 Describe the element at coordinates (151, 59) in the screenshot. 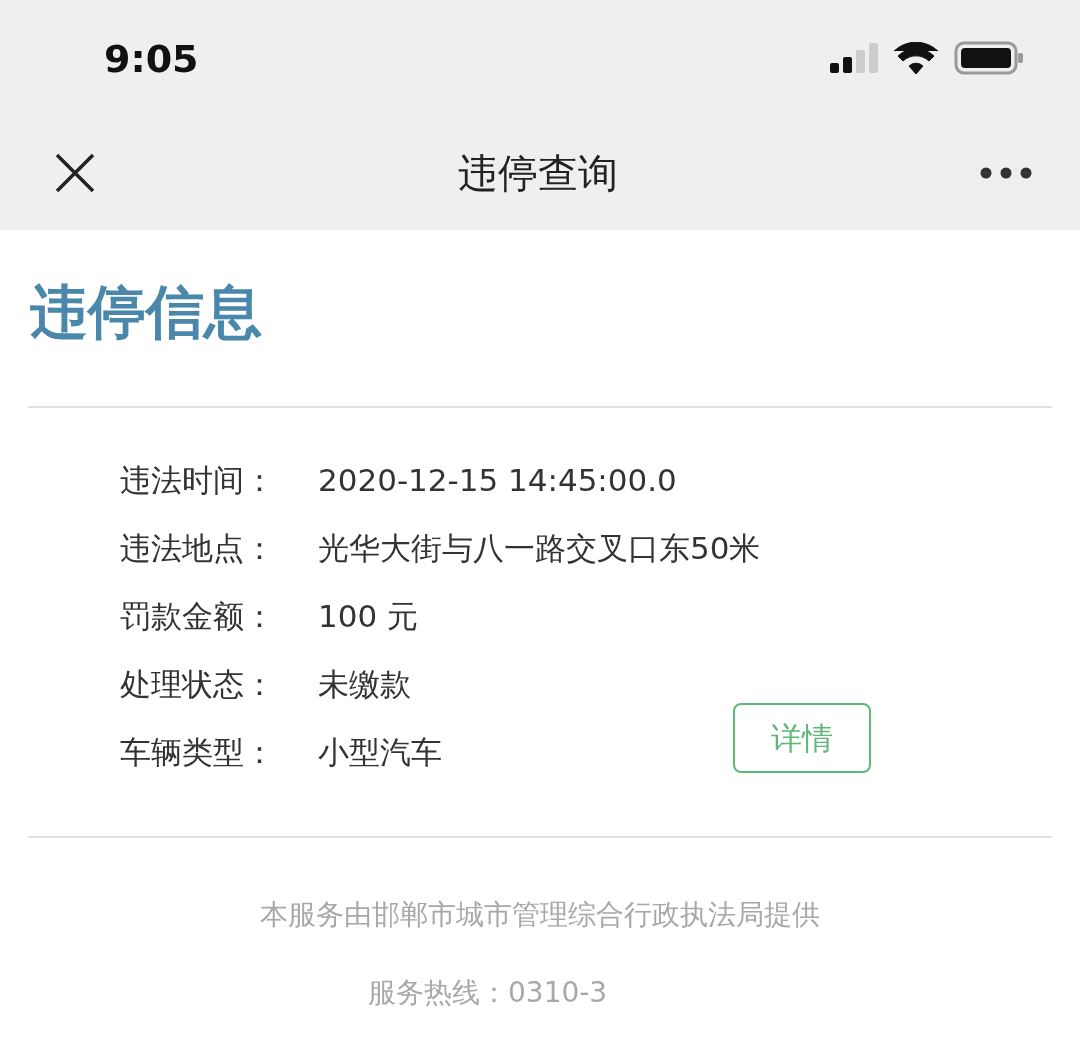

I see `status-time: 9:05` at that location.